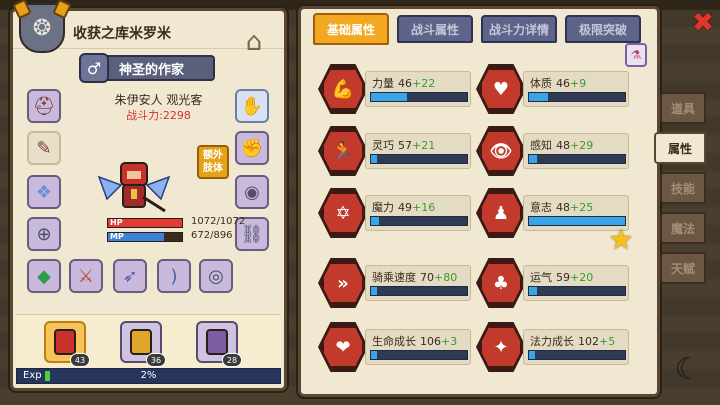 The height and width of the screenshot is (405, 720). I want to click on stat-label: 力量 46+22, so click(403, 83).